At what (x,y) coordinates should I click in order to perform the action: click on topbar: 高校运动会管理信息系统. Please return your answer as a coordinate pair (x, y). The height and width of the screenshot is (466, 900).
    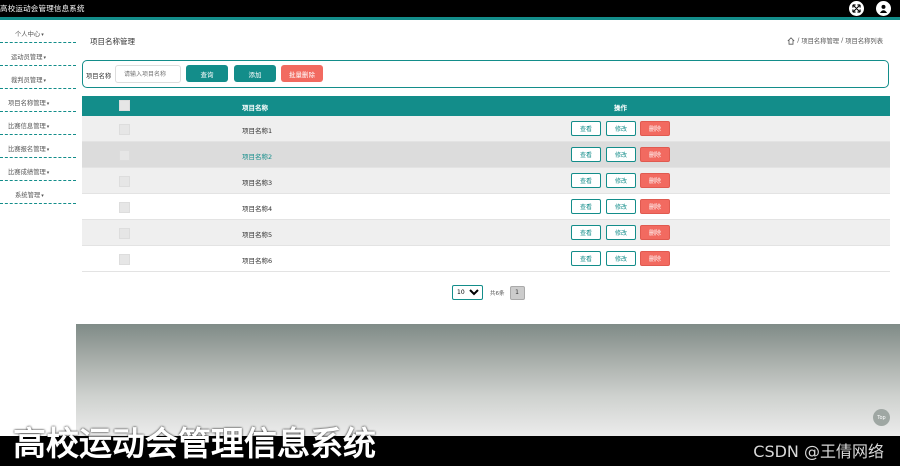
    Looking at the image, I should click on (450, 8).